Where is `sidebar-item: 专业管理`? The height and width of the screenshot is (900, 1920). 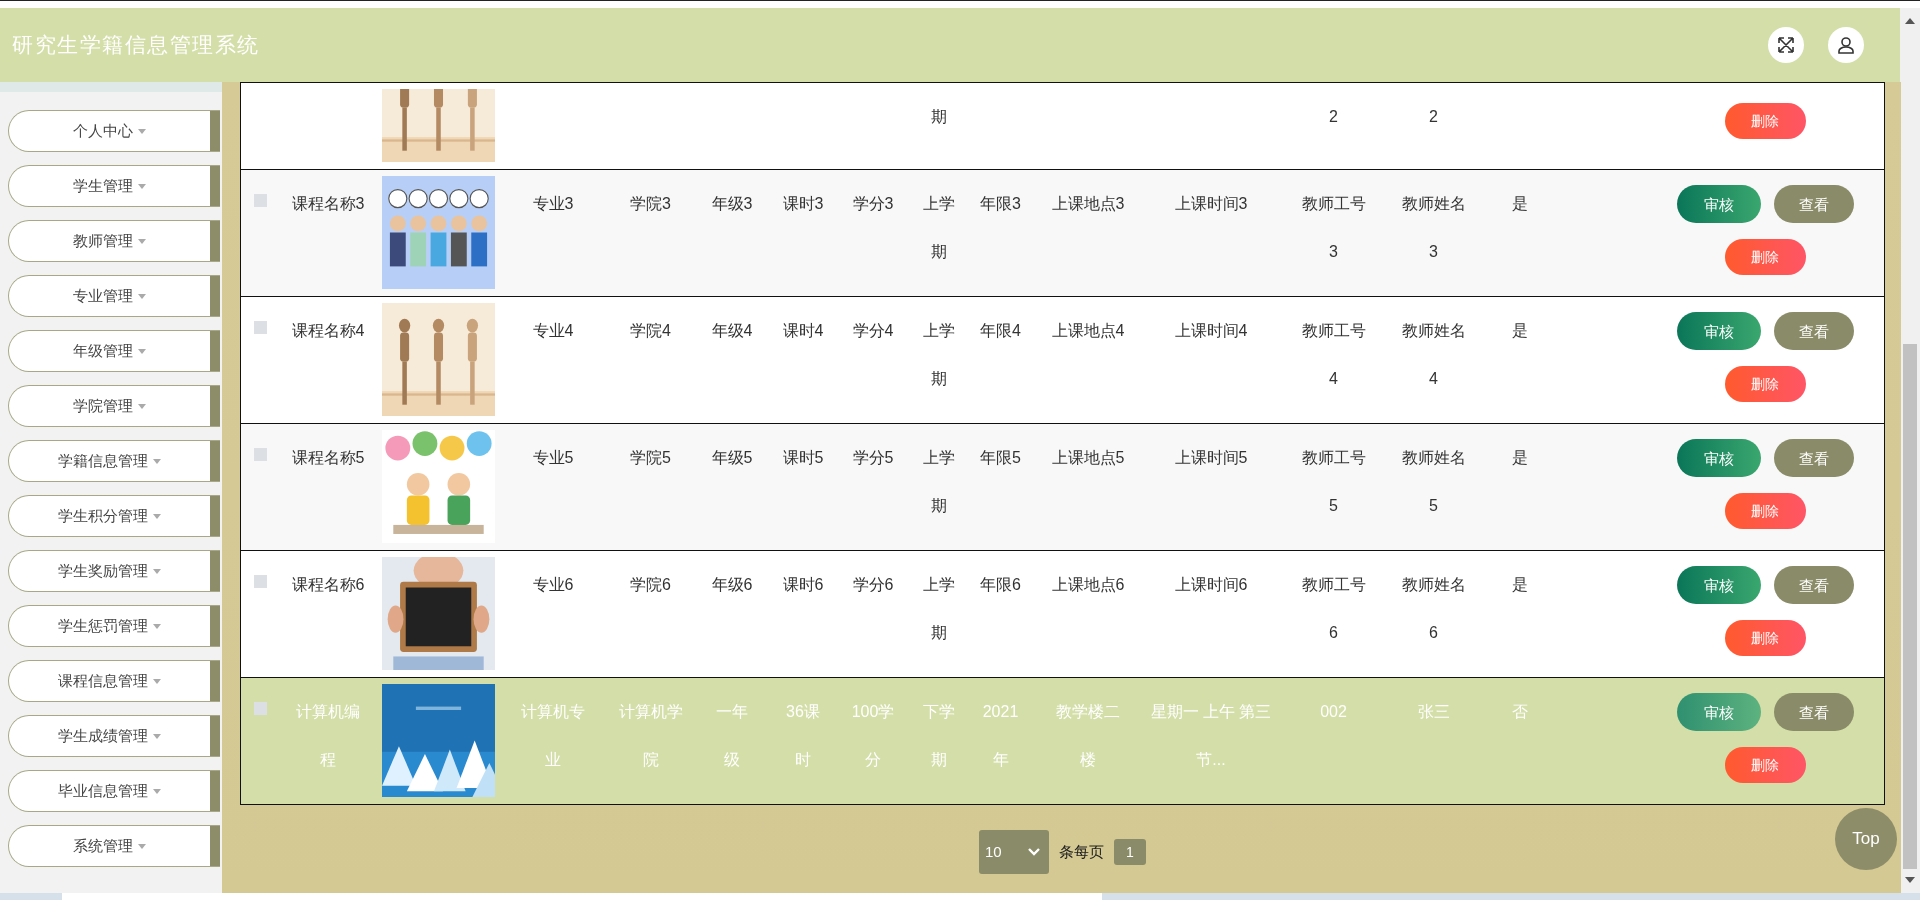 sidebar-item: 专业管理 is located at coordinates (114, 296).